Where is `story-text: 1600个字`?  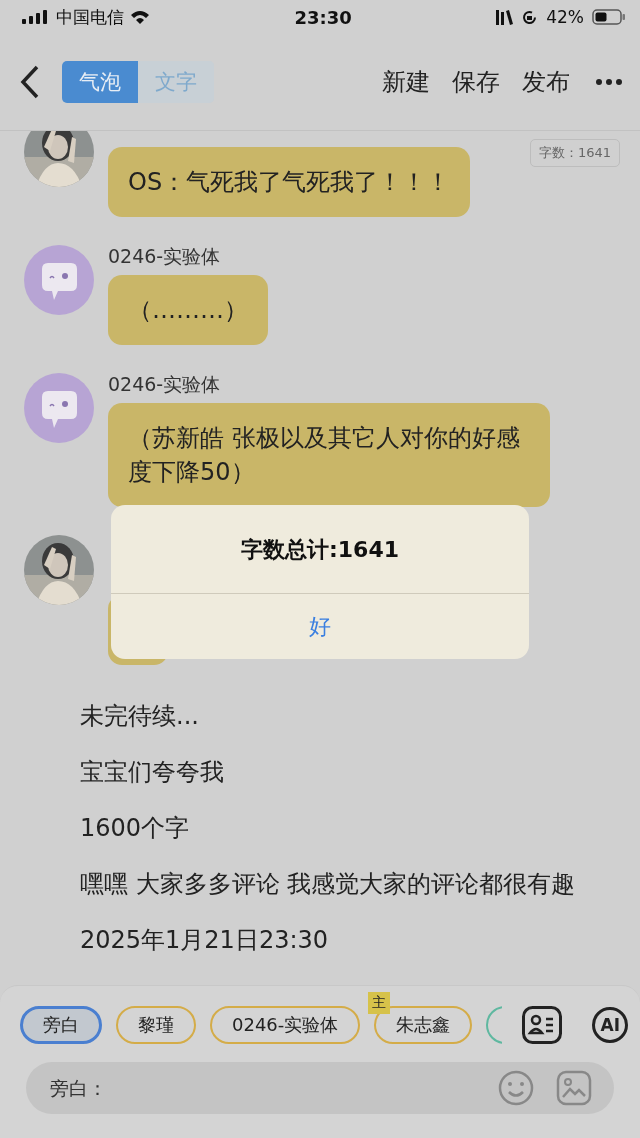 story-text: 1600个字 is located at coordinates (135, 828).